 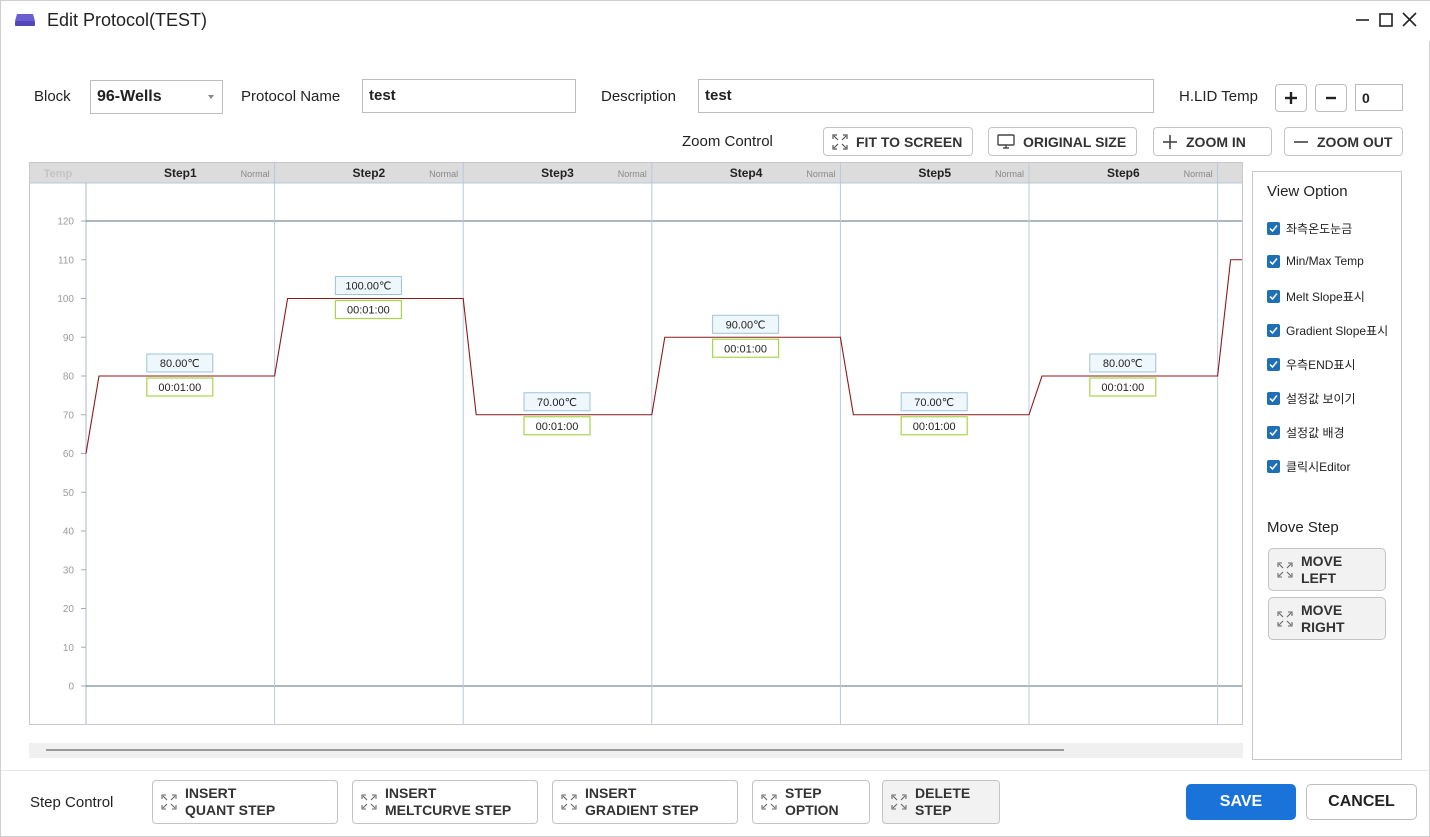 I want to click on close-icon, so click(x=1410, y=20).